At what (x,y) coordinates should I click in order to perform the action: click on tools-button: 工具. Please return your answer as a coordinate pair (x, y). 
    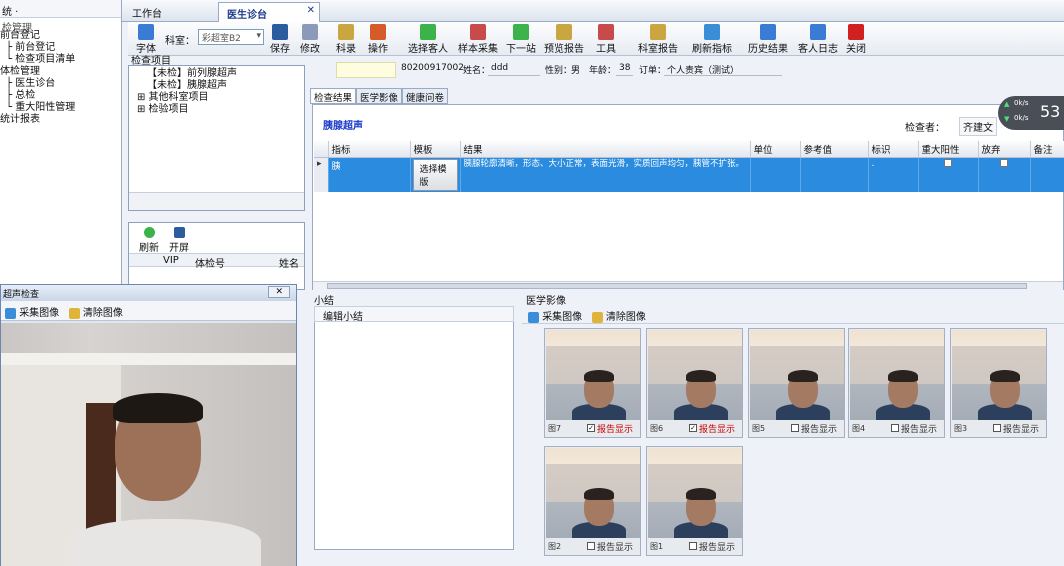
    Looking at the image, I should click on (606, 39).